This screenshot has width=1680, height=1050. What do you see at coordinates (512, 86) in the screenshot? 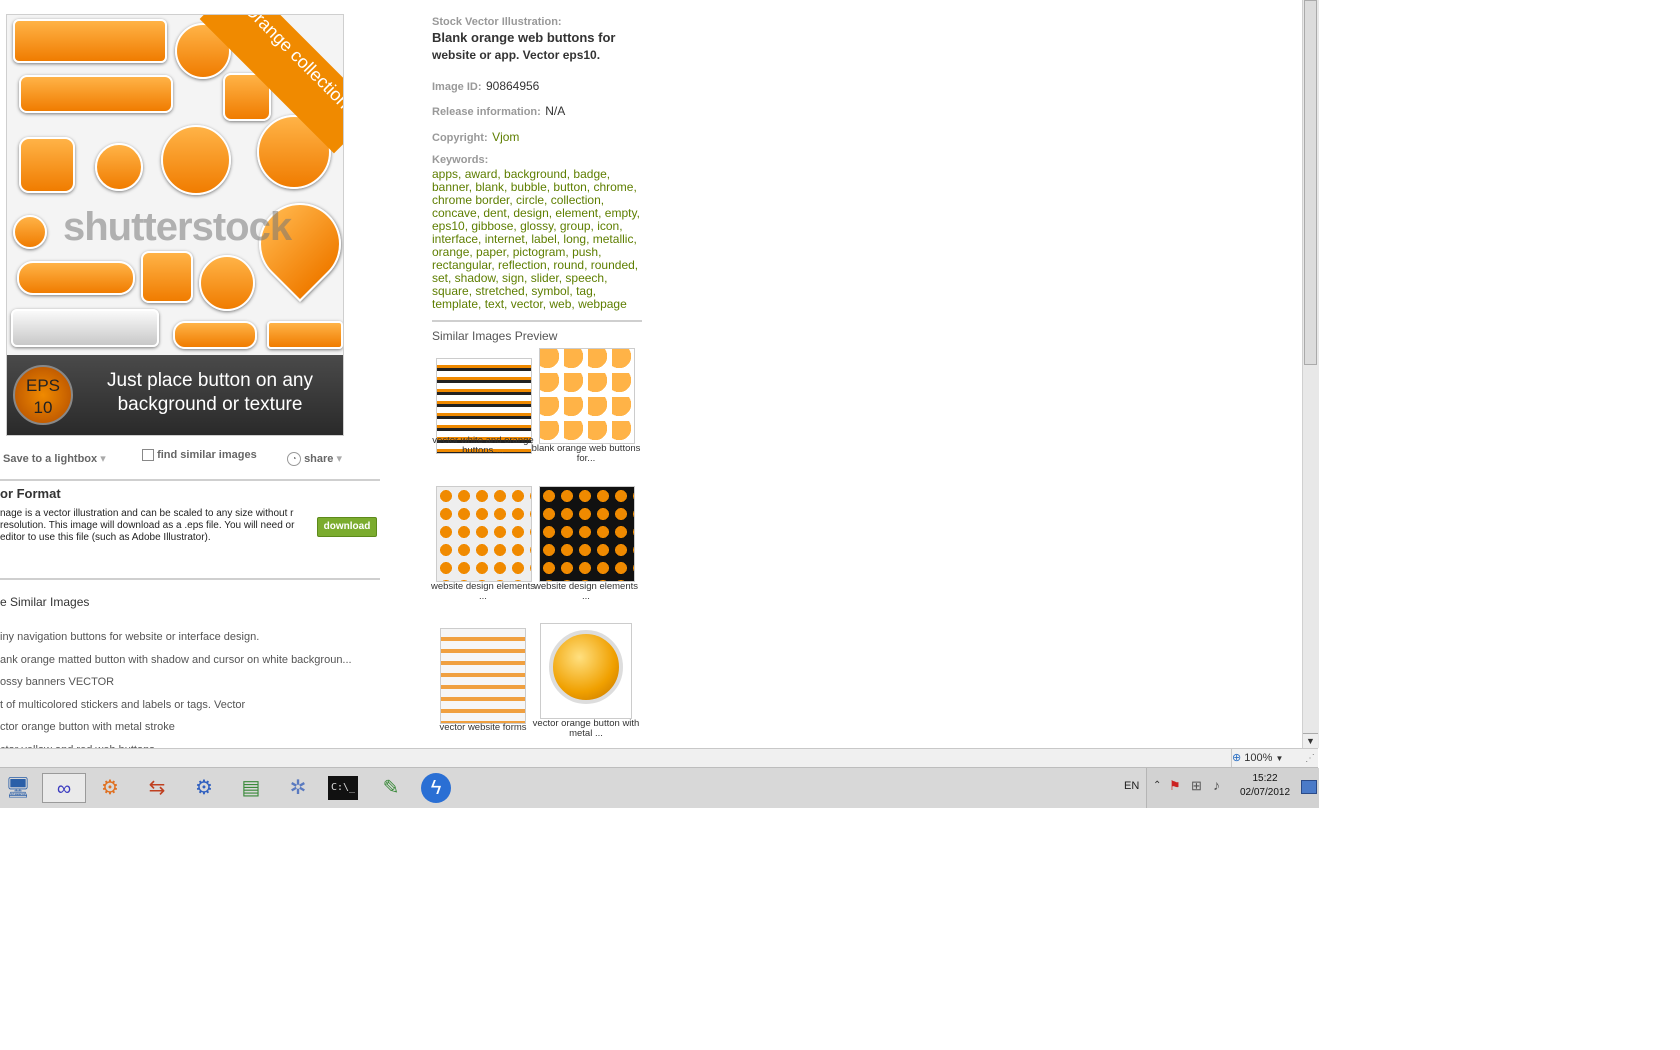
I see `image-id-value: 90864956` at bounding box center [512, 86].